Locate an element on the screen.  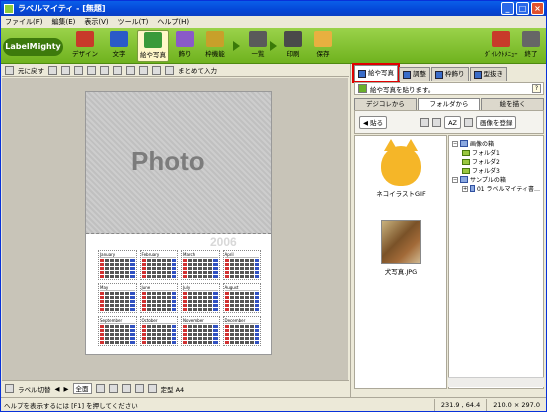
paste-button: ◀ 貼る is located at coordinates (373, 122).